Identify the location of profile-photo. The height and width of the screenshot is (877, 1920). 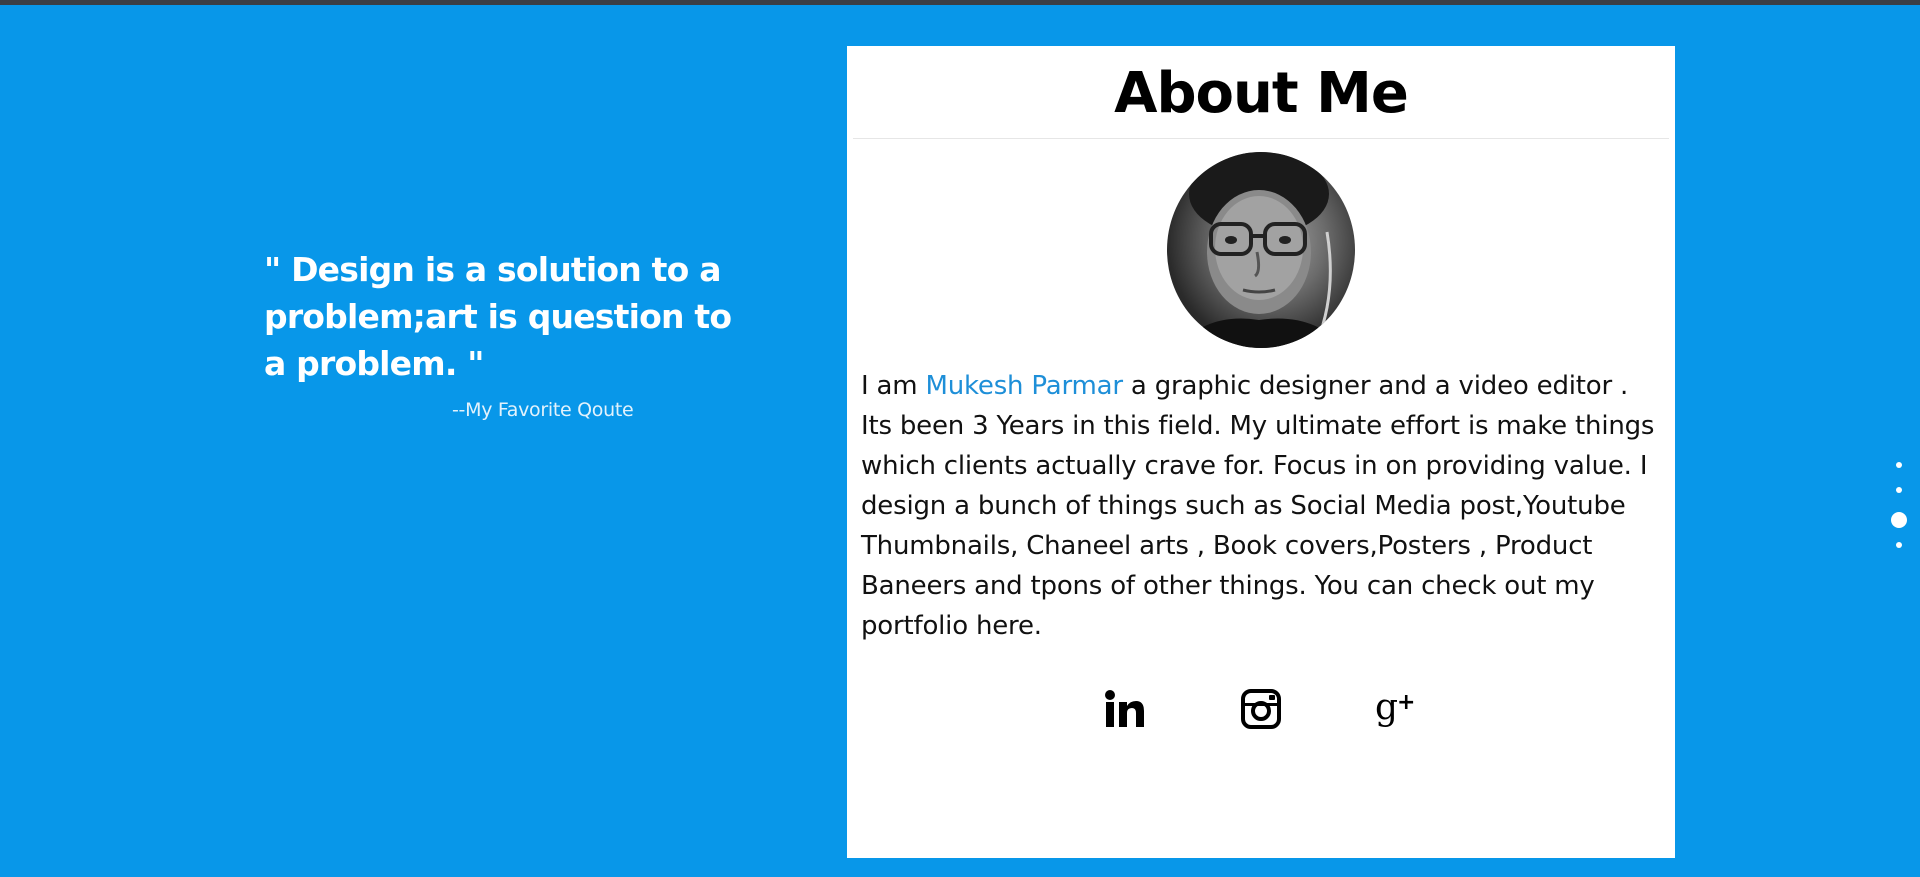
(1261, 250).